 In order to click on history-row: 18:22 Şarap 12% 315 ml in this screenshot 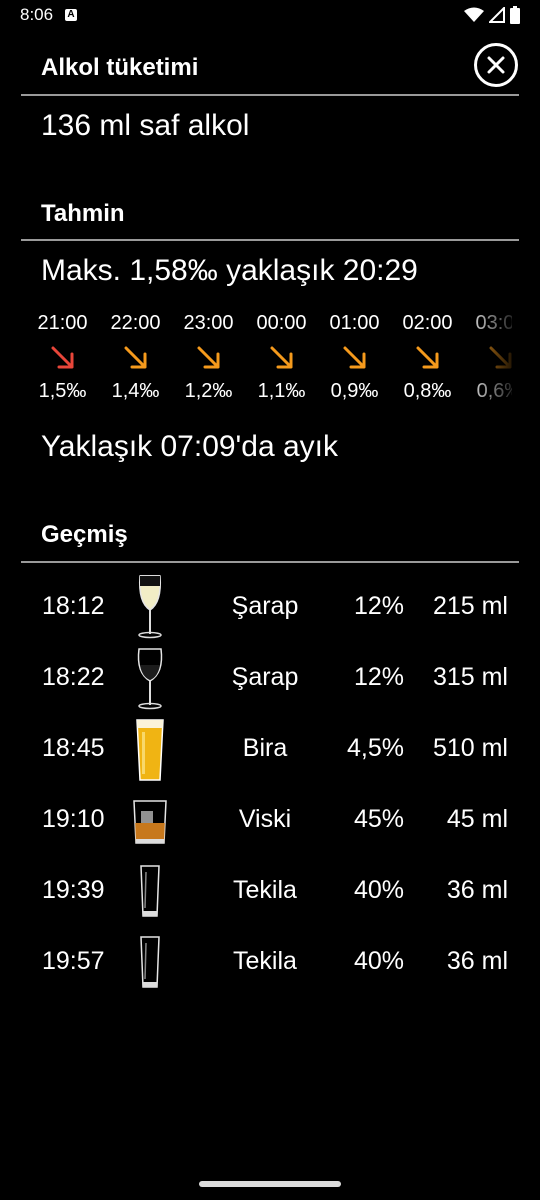, I will do `click(270, 678)`.